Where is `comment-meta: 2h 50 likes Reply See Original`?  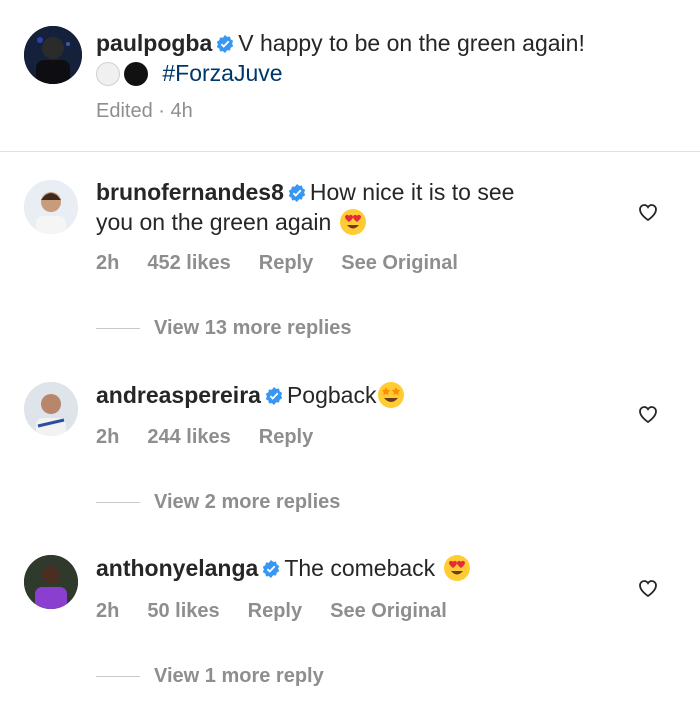 comment-meta: 2h 50 likes Reply See Original is located at coordinates (285, 611).